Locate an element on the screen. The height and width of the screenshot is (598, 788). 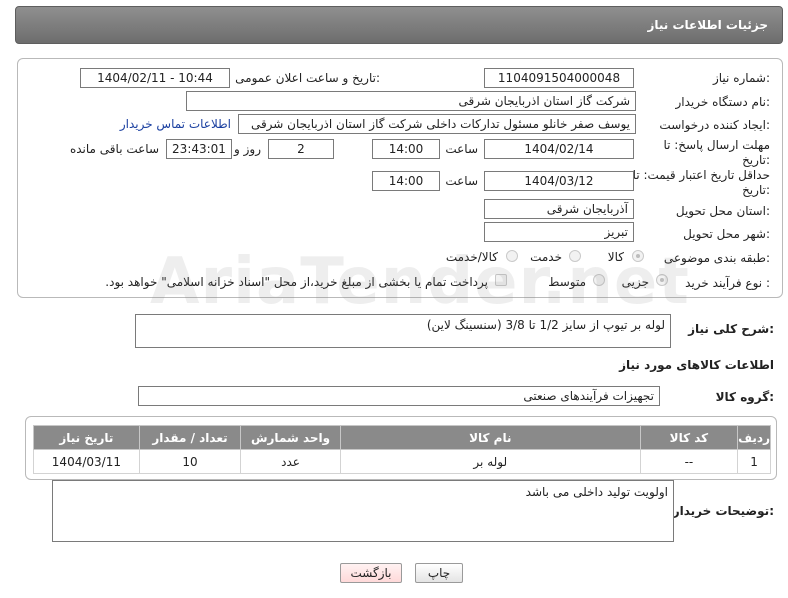
page-title: جزئیات اطلاعات نیاز is located at coordinates (707, 25).